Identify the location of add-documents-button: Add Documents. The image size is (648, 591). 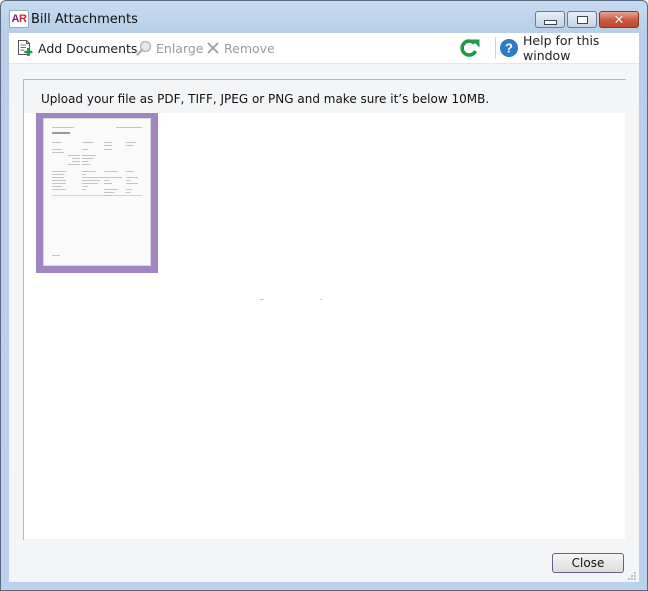
(77, 48).